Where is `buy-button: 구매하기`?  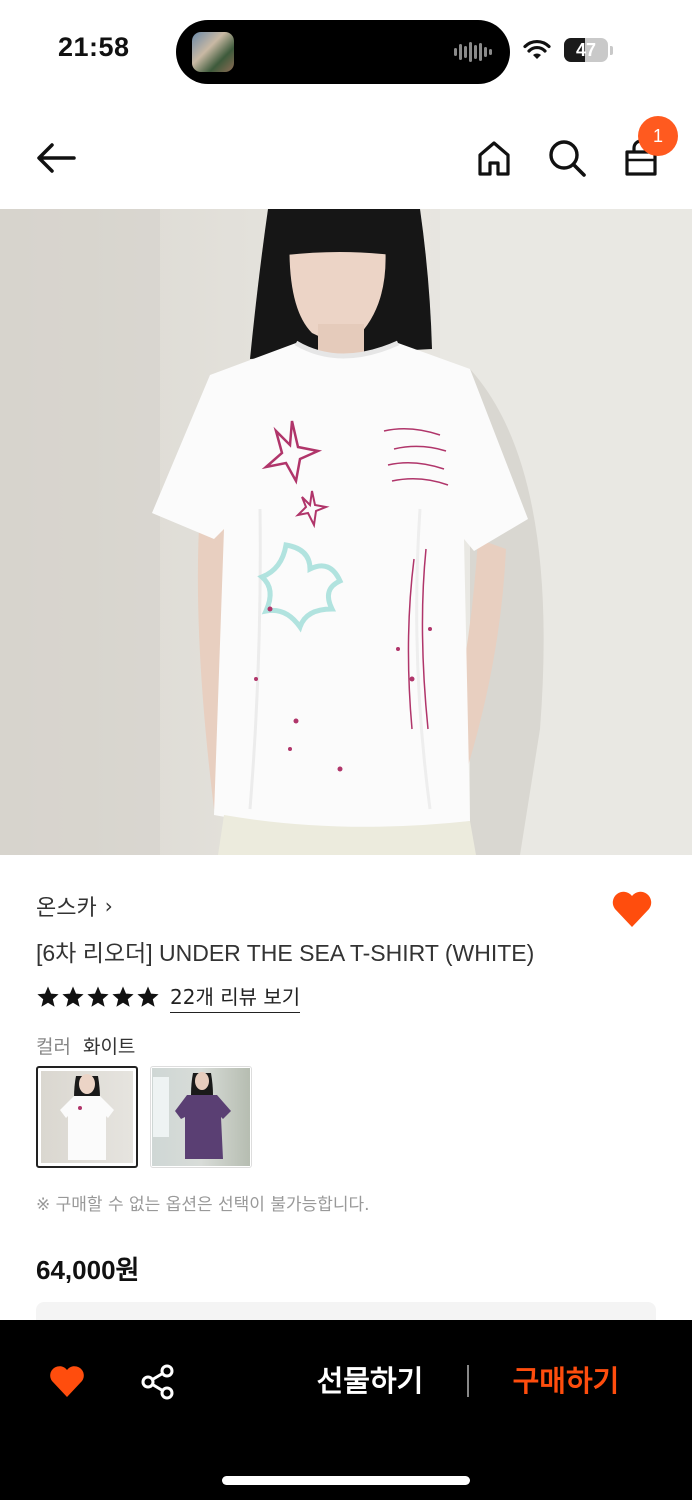 buy-button: 구매하기 is located at coordinates (566, 1381).